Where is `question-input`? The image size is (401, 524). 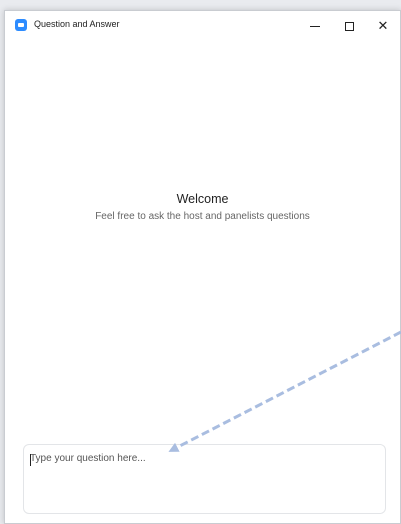 question-input is located at coordinates (204, 479).